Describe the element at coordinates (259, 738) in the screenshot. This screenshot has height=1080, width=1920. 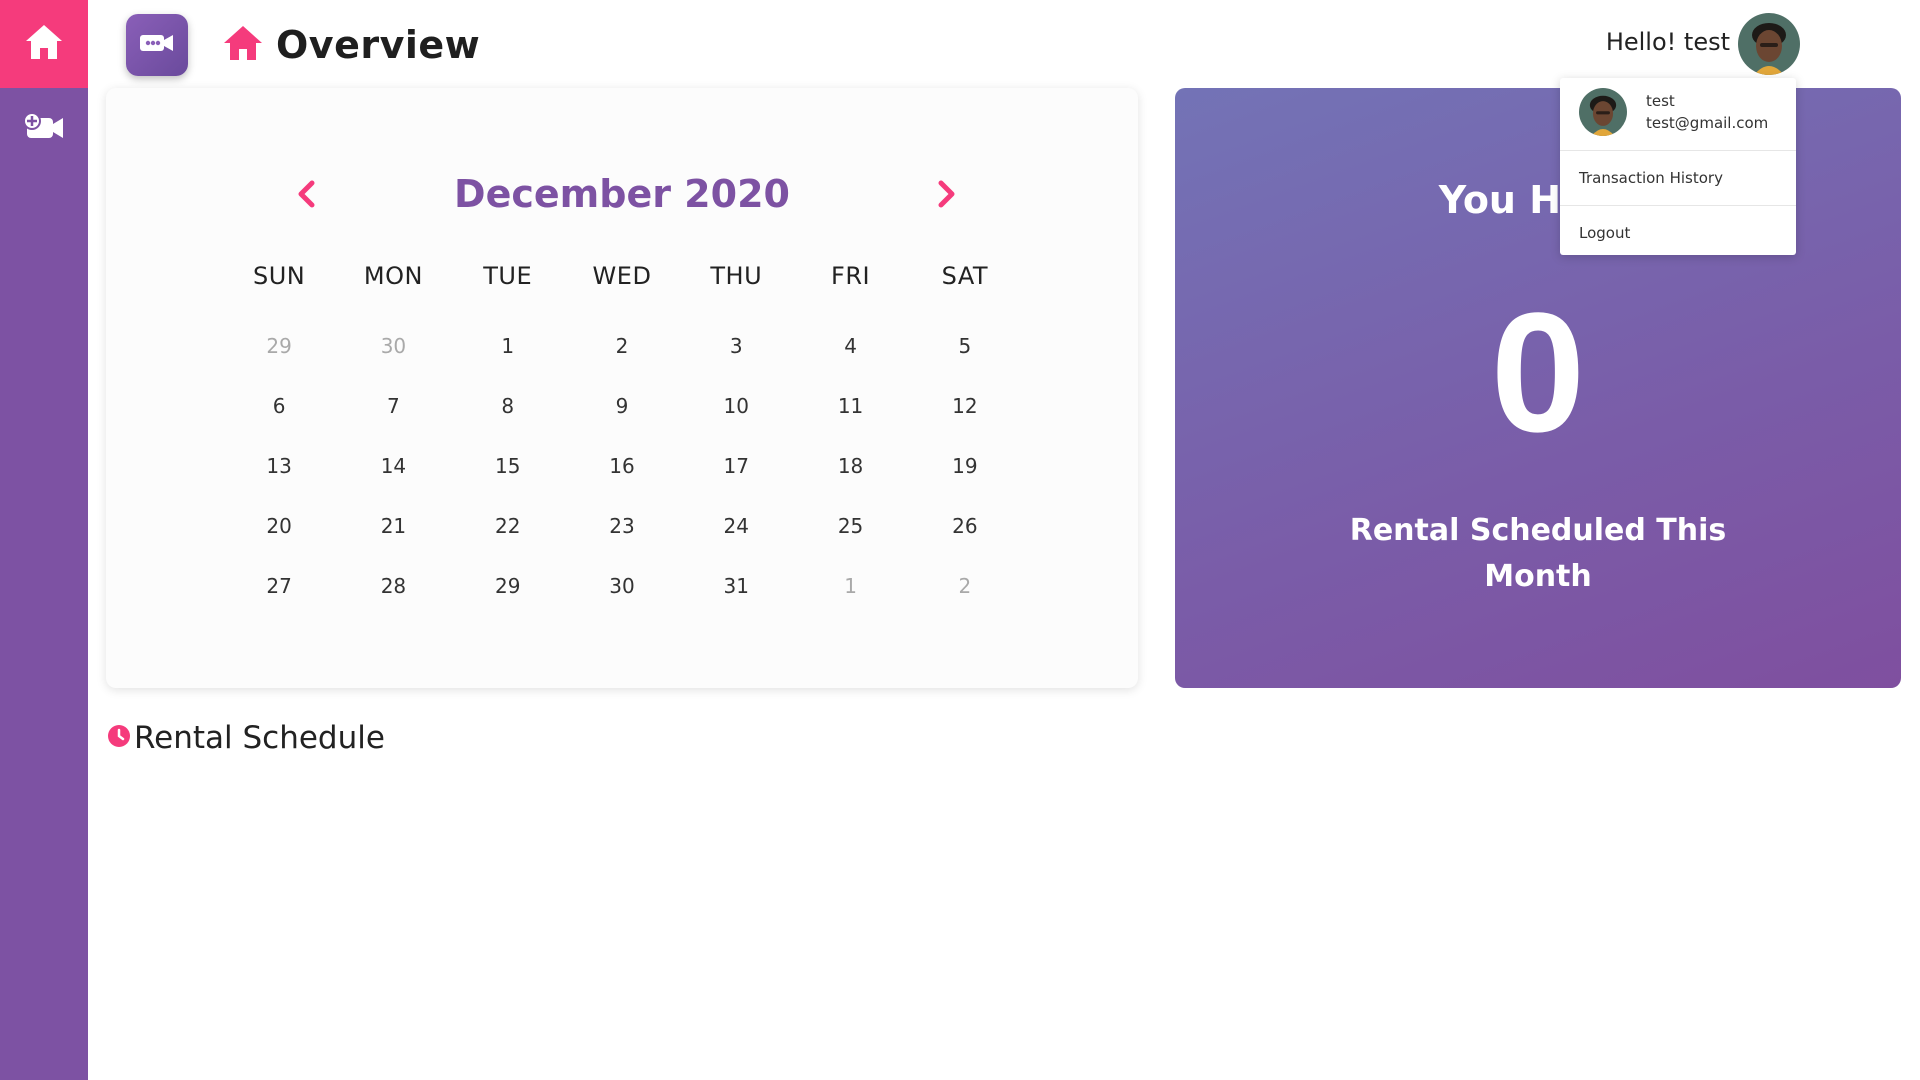
I see `section-title: Rental Schedule` at that location.